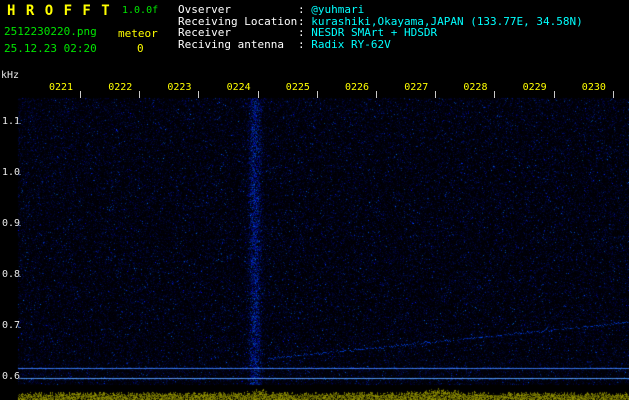 The image size is (629, 400). Describe the element at coordinates (231, 44) in the screenshot. I see `info-label: Reciving antenna` at that location.